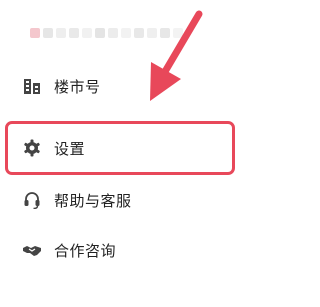 The height and width of the screenshot is (307, 320). What do you see at coordinates (85, 250) in the screenshot?
I see `menu-item-label: 合作咨询` at bounding box center [85, 250].